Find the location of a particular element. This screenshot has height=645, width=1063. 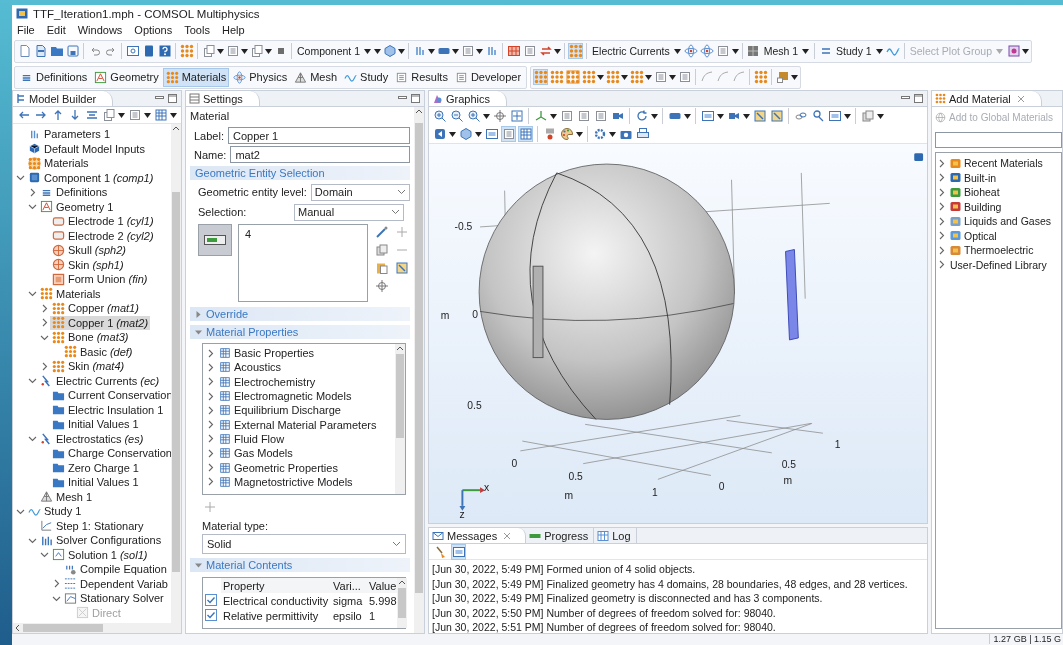

axis-label: 1 is located at coordinates (837, 444).